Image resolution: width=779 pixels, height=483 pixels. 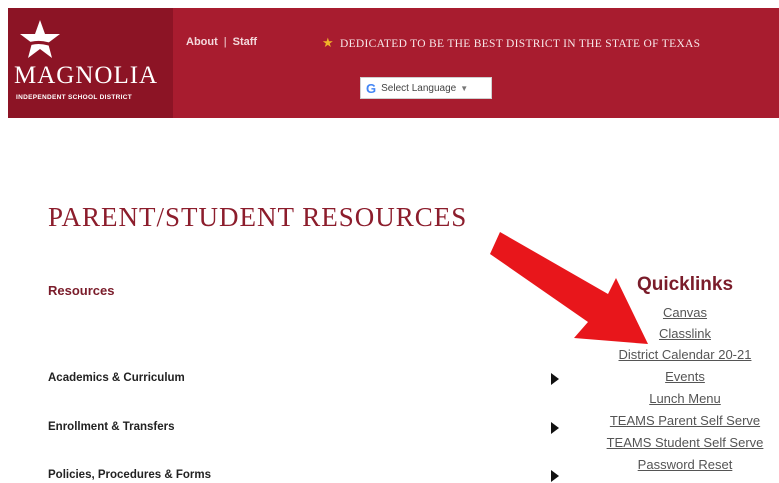 What do you see at coordinates (86, 75) in the screenshot?
I see `logo-name: MAGNOLIA` at bounding box center [86, 75].